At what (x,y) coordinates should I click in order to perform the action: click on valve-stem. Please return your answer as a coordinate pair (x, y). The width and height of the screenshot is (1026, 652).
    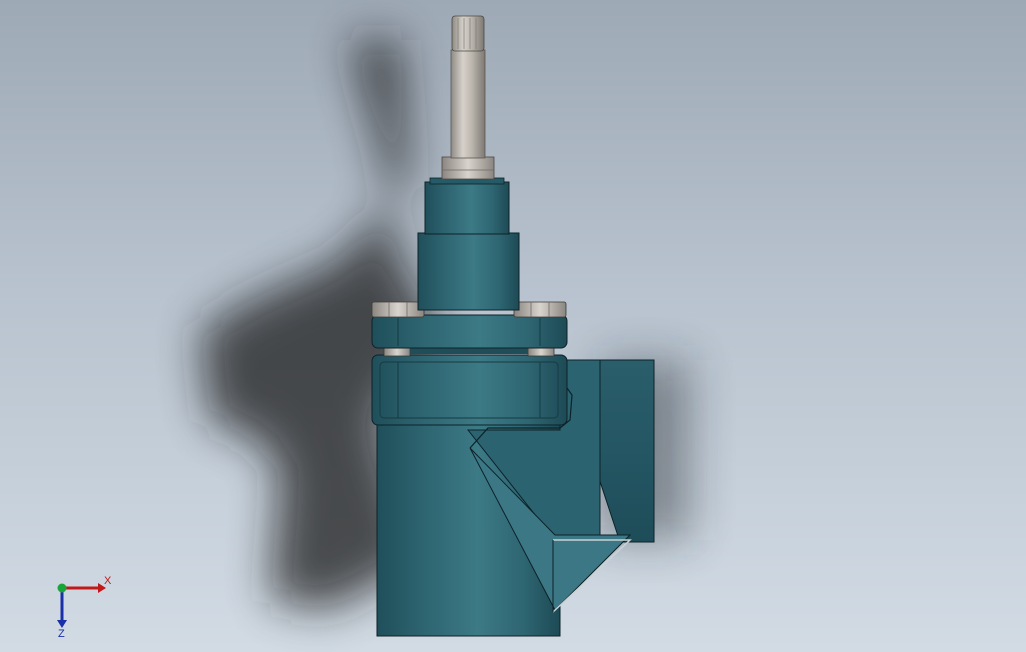
    Looking at the image, I should click on (468, 97).